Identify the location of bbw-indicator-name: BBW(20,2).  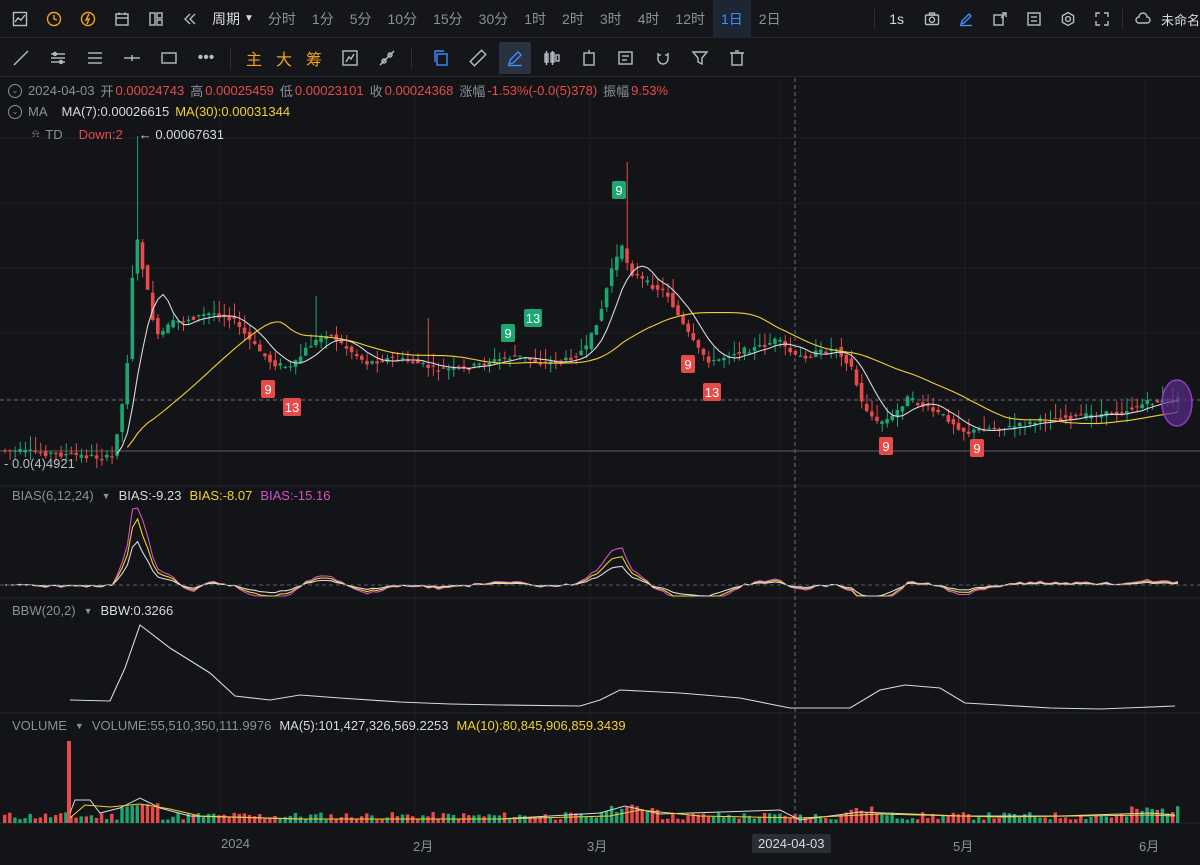
(44, 610).